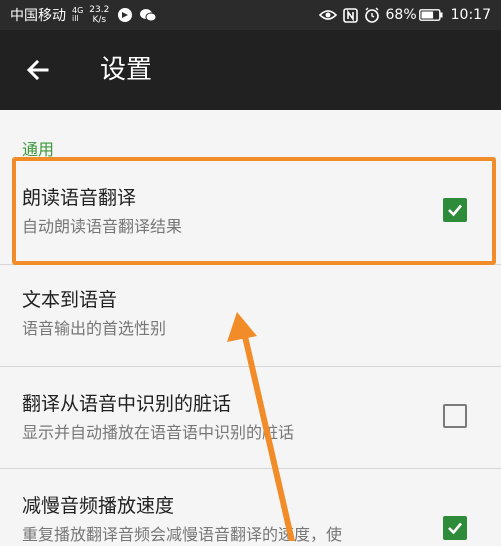  What do you see at coordinates (250, 520) in the screenshot?
I see `pref-slow-audio-playback: 减慢音频播放速度 重复播放翻译音频会减慢语音翻译的速度，使` at bounding box center [250, 520].